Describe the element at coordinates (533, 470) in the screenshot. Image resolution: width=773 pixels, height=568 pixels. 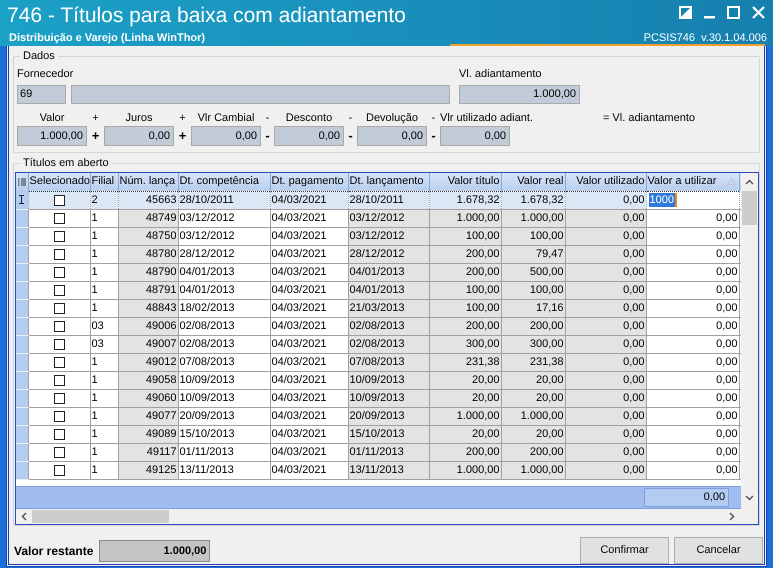
I see `table-cell: 1.000,00` at that location.